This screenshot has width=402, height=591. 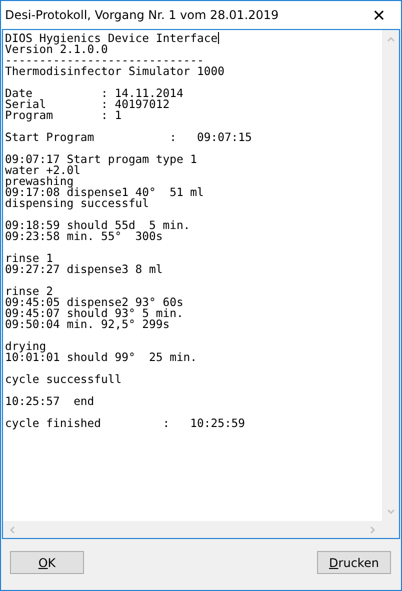 I want to click on protocol-line: Date : 14.11.2014, so click(x=94, y=93).